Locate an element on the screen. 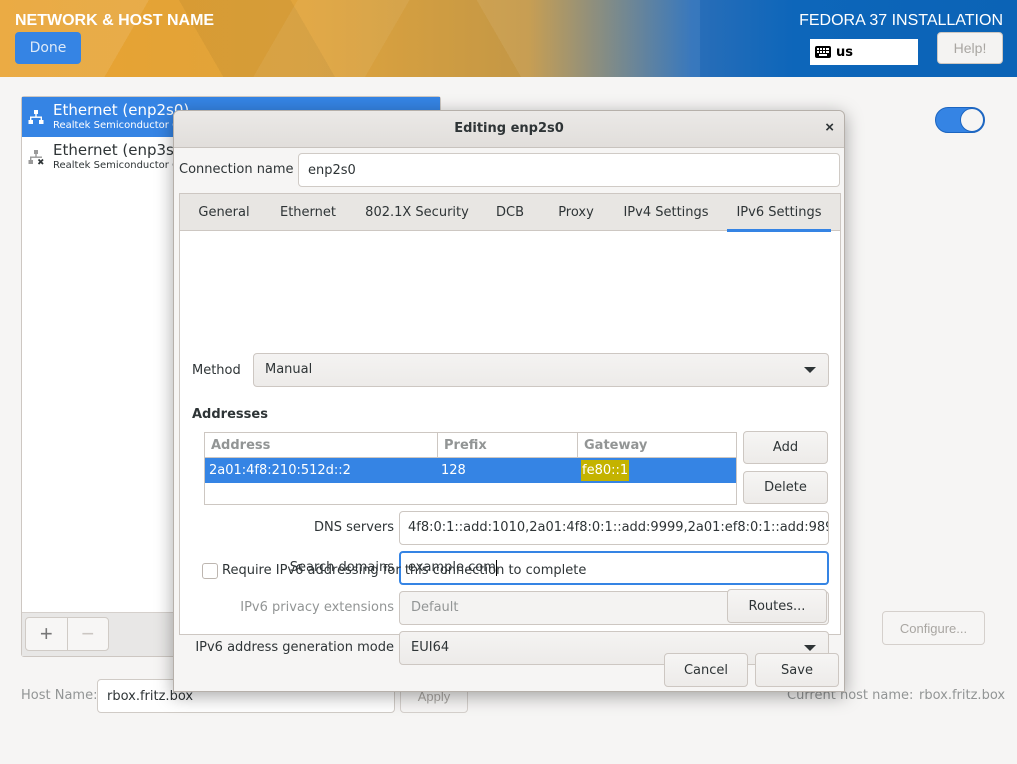  tab-ipv6-settings: IPv6 Settings is located at coordinates (779, 213).